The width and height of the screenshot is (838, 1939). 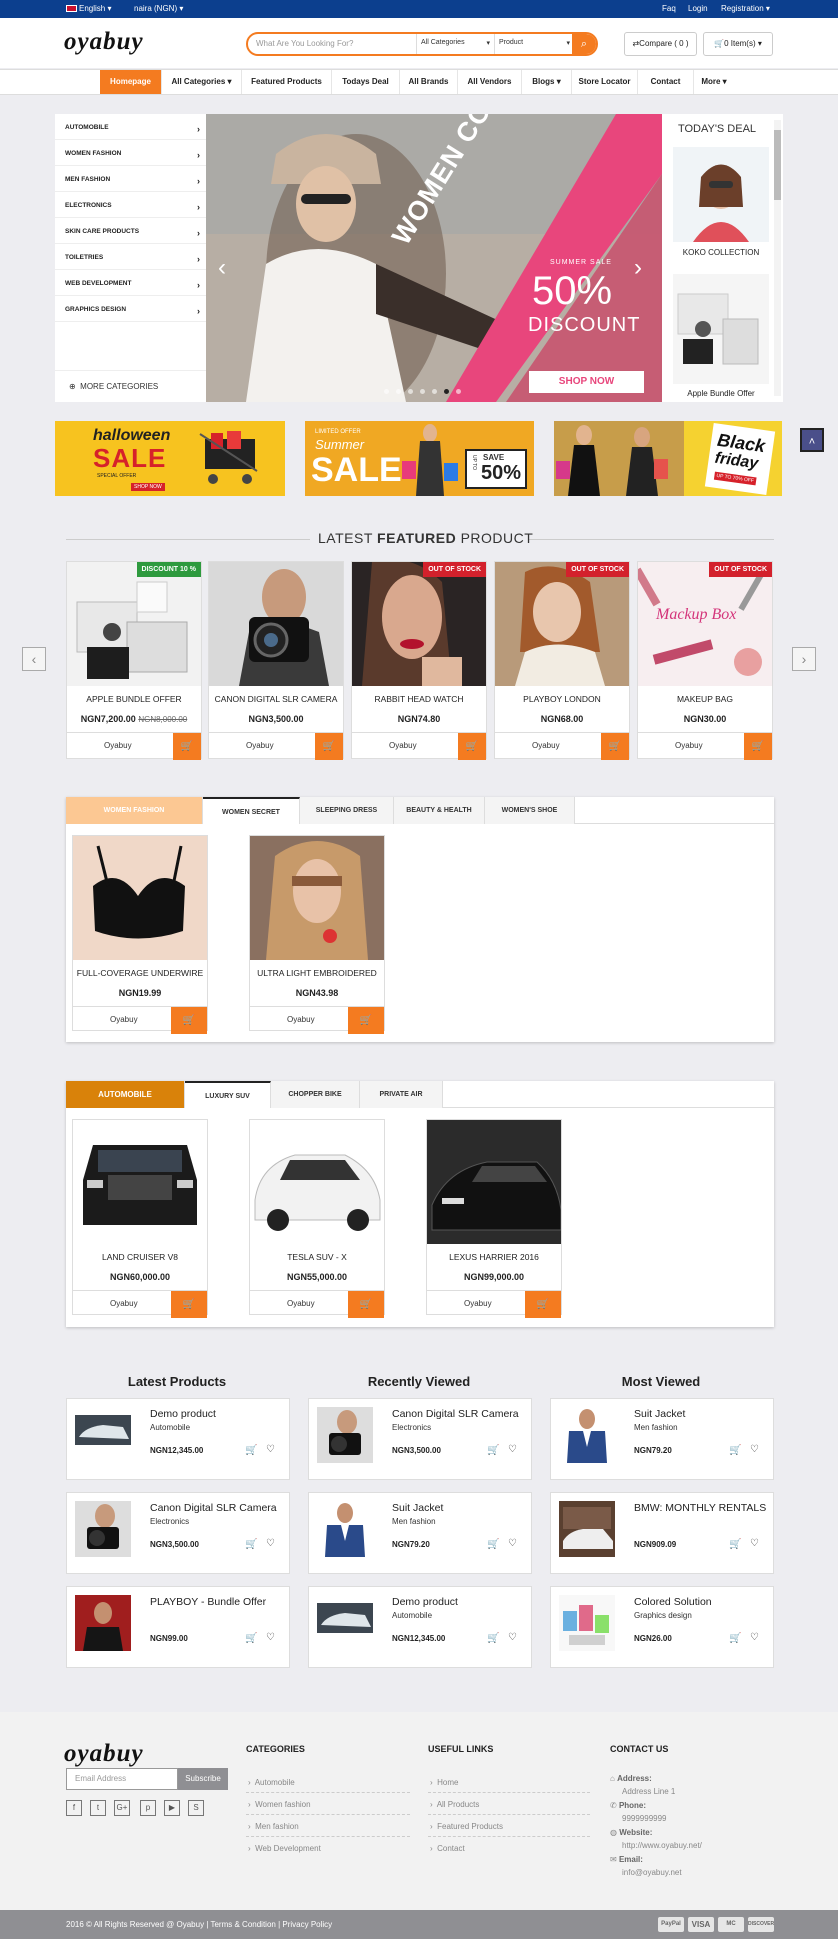 I want to click on site-logo: oyabuy, so click(x=104, y=42).